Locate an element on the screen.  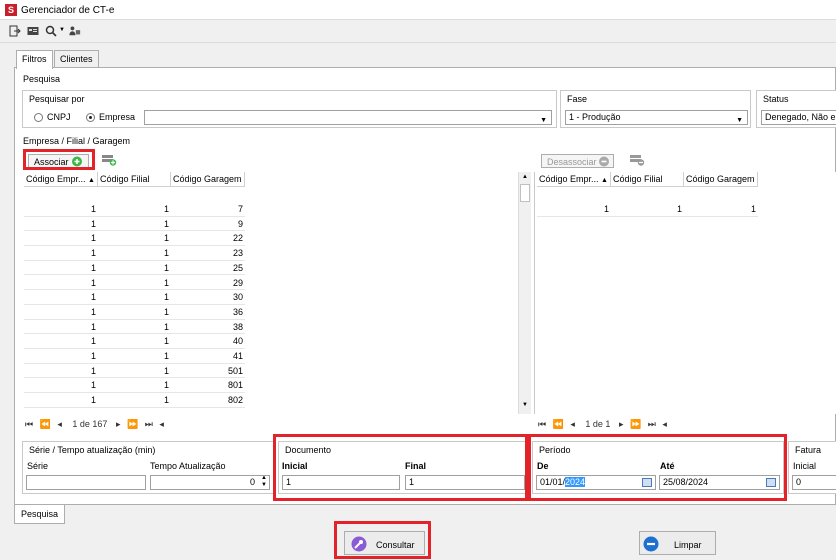
left-grid-scrollbar: ▲ ▼ is located at coordinates (524, 293).